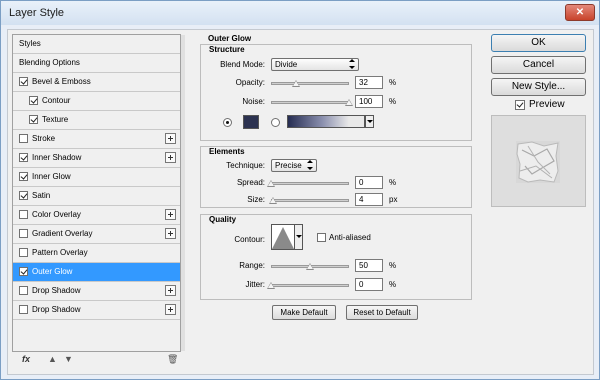 This screenshot has height=380, width=600. What do you see at coordinates (310, 183) in the screenshot?
I see `spread-slider-track` at bounding box center [310, 183].